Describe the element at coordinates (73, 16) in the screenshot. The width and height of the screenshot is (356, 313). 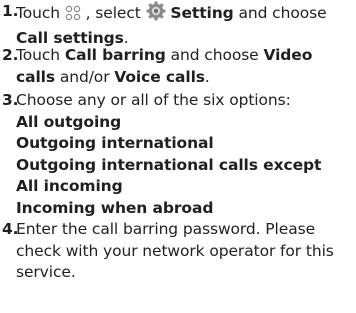
I see `app-grid-icon` at that location.